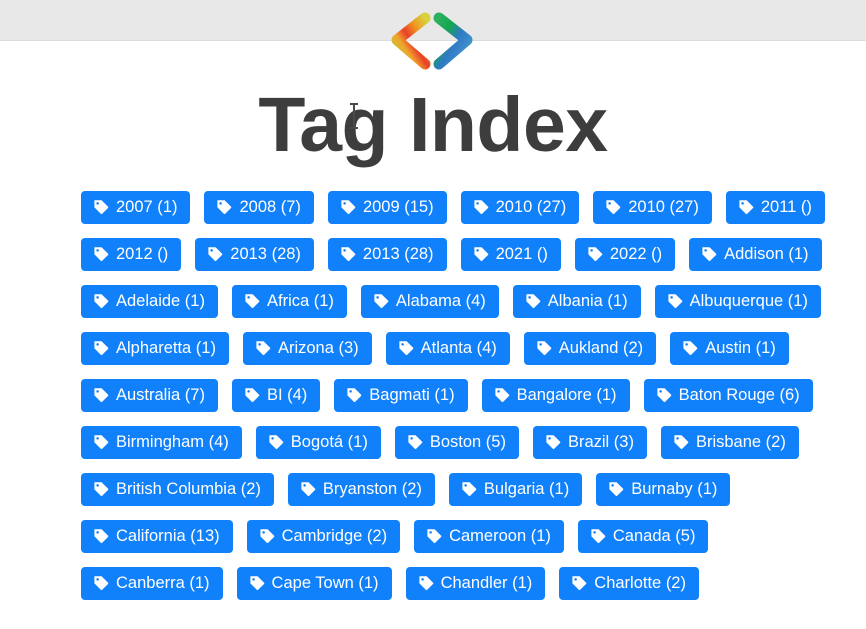  Describe the element at coordinates (168, 535) in the screenshot. I see `tag-label: California (13)` at that location.